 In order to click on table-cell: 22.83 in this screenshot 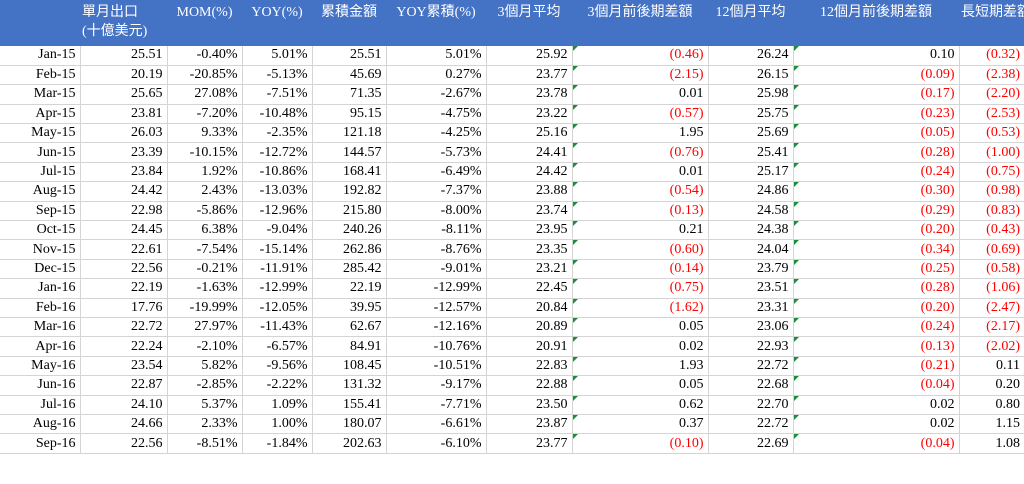, I will do `click(529, 366)`.